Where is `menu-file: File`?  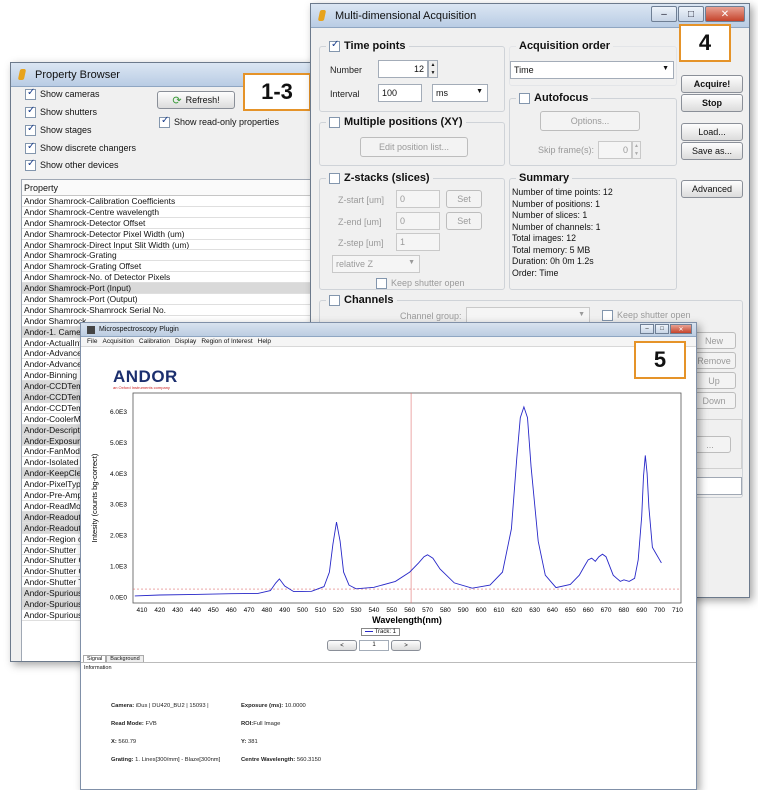
menu-file: File is located at coordinates (92, 341).